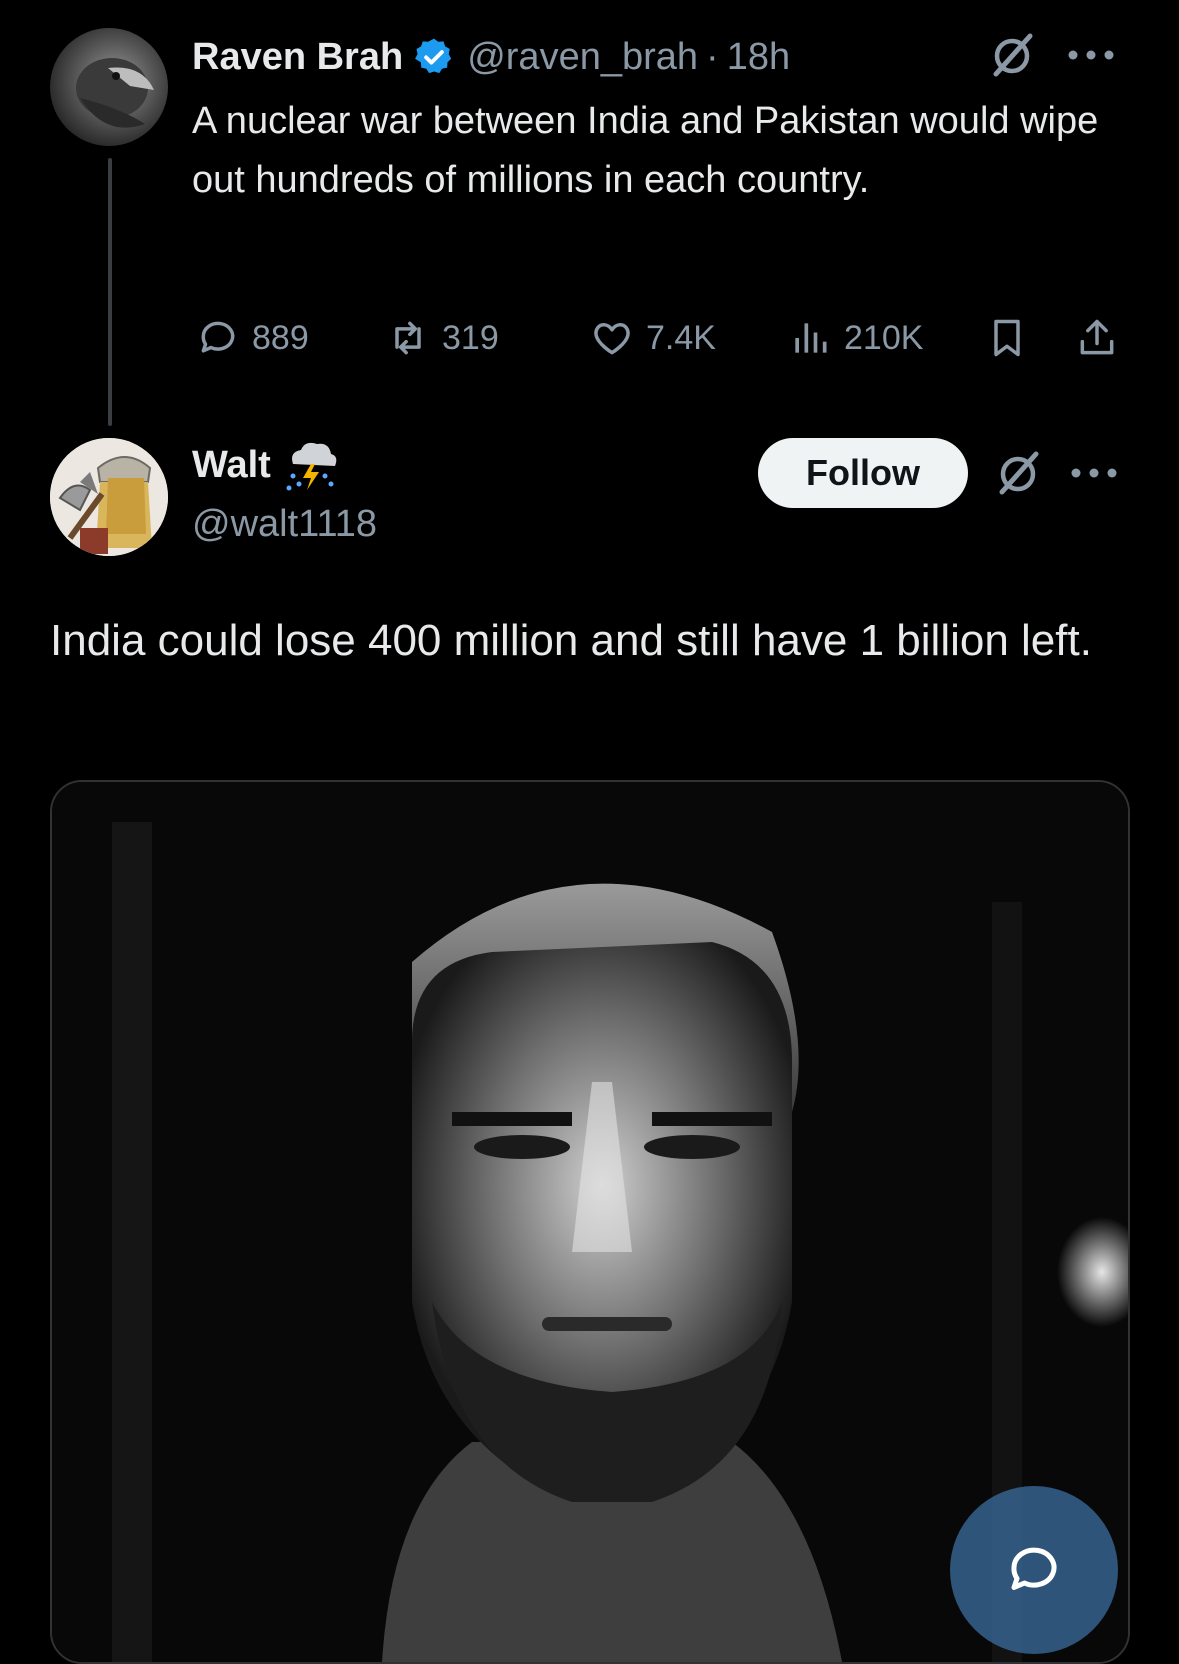  I want to click on reply-header: Walt, so click(266, 465).